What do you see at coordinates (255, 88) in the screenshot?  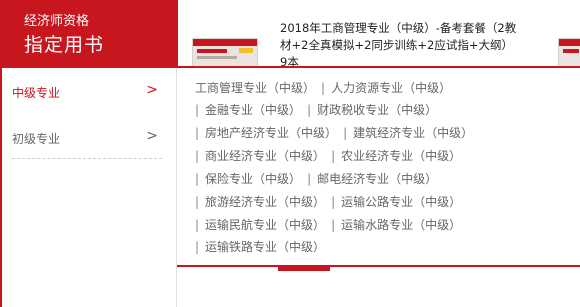 I see `submenu-link: 工商管理专业（中级）` at bounding box center [255, 88].